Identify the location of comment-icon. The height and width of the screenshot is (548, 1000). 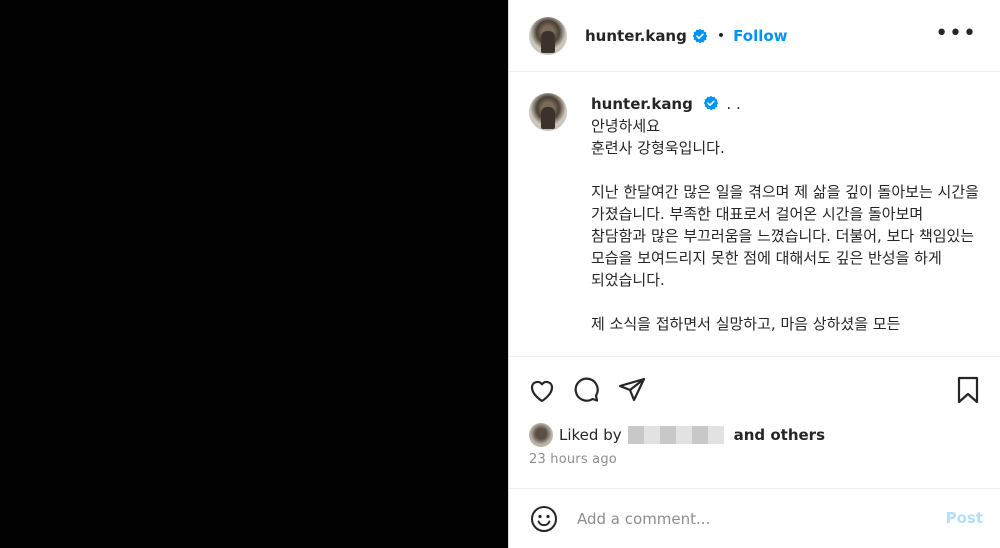
(586, 390).